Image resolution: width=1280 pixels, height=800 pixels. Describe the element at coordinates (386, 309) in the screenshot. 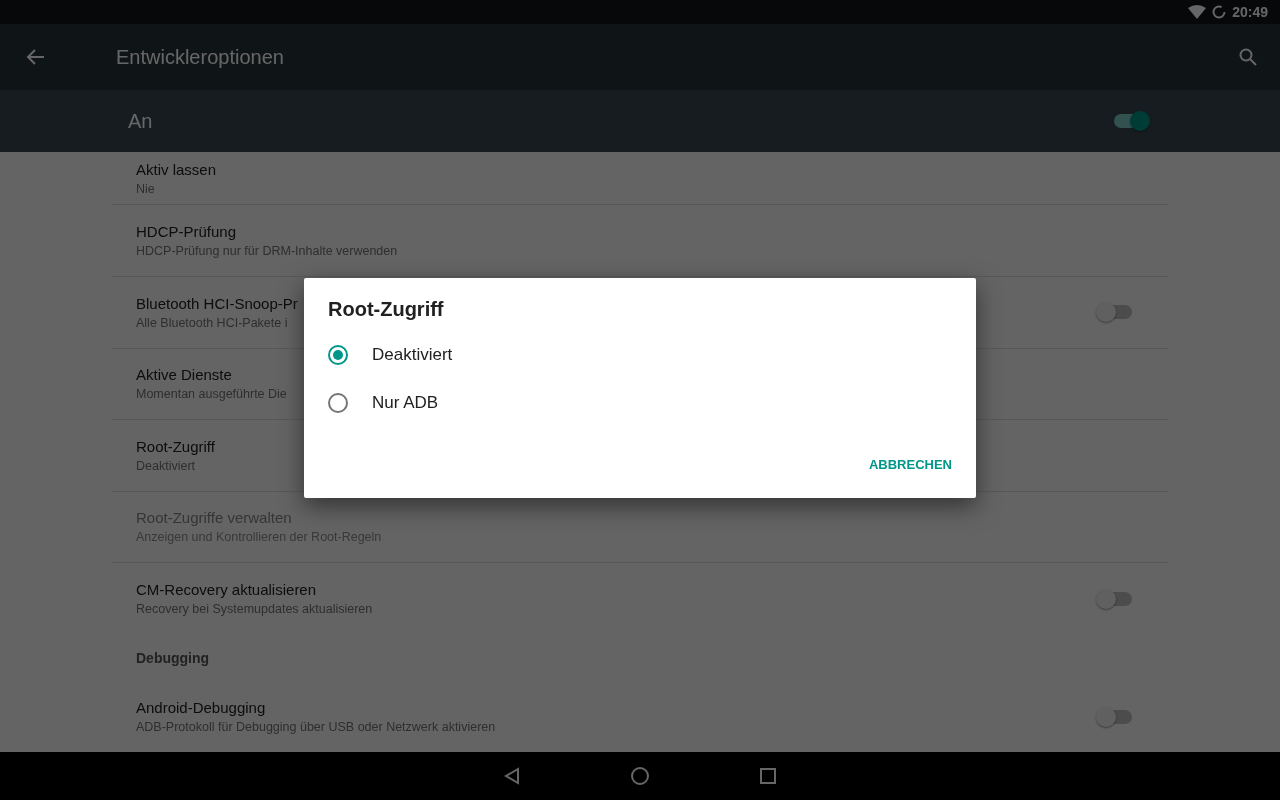

I see `dialog-title: Root-Zugriff` at that location.